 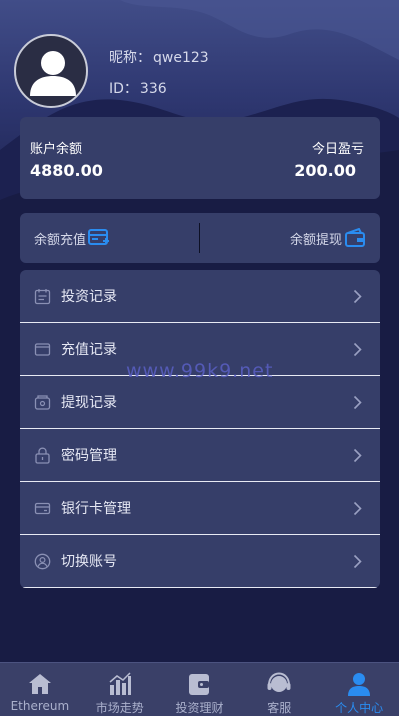 I want to click on account-balance-label: 账户余额, so click(x=56, y=149).